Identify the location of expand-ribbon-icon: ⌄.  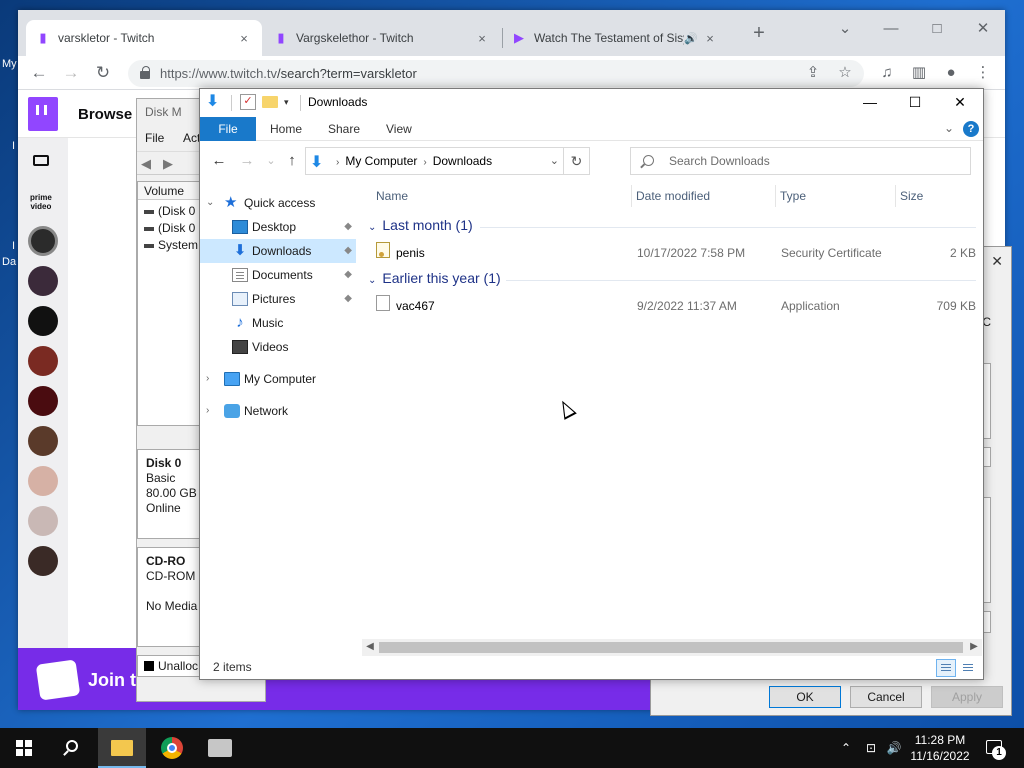
(949, 128).